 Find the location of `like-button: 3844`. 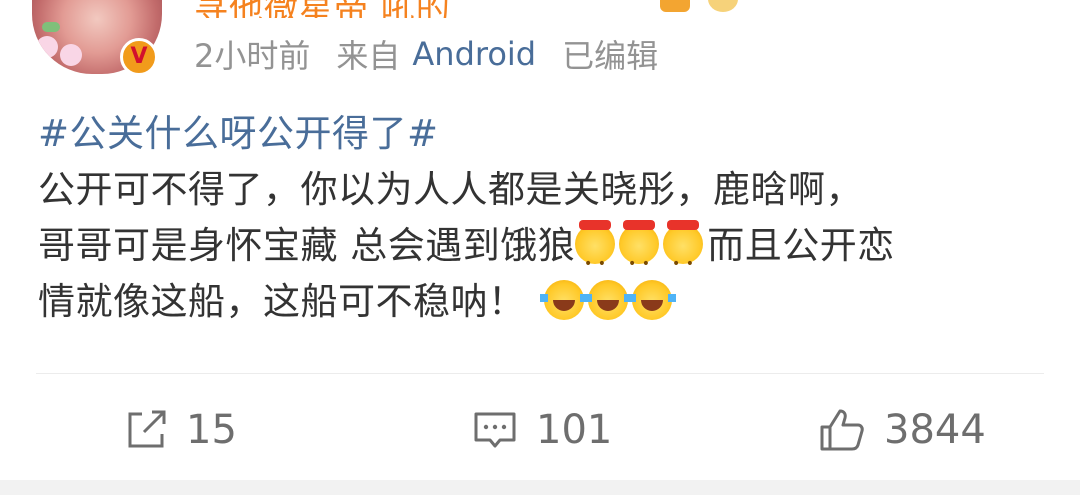

like-button: 3844 is located at coordinates (902, 430).